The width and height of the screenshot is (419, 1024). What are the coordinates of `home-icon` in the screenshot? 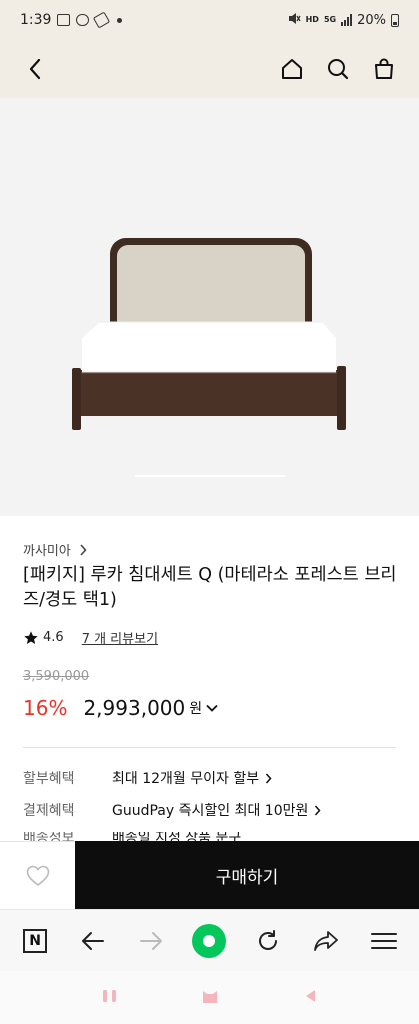 It's located at (292, 69).